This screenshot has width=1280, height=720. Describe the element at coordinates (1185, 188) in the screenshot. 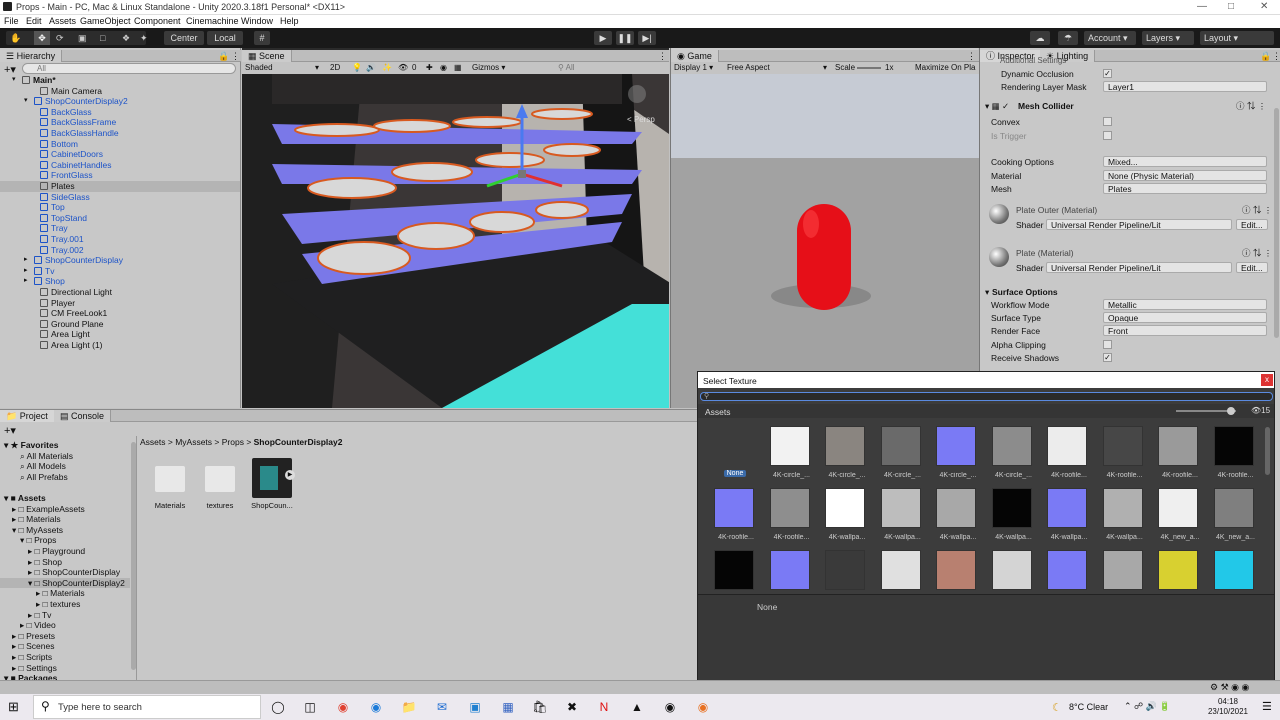

I see `field-value: Plates` at that location.